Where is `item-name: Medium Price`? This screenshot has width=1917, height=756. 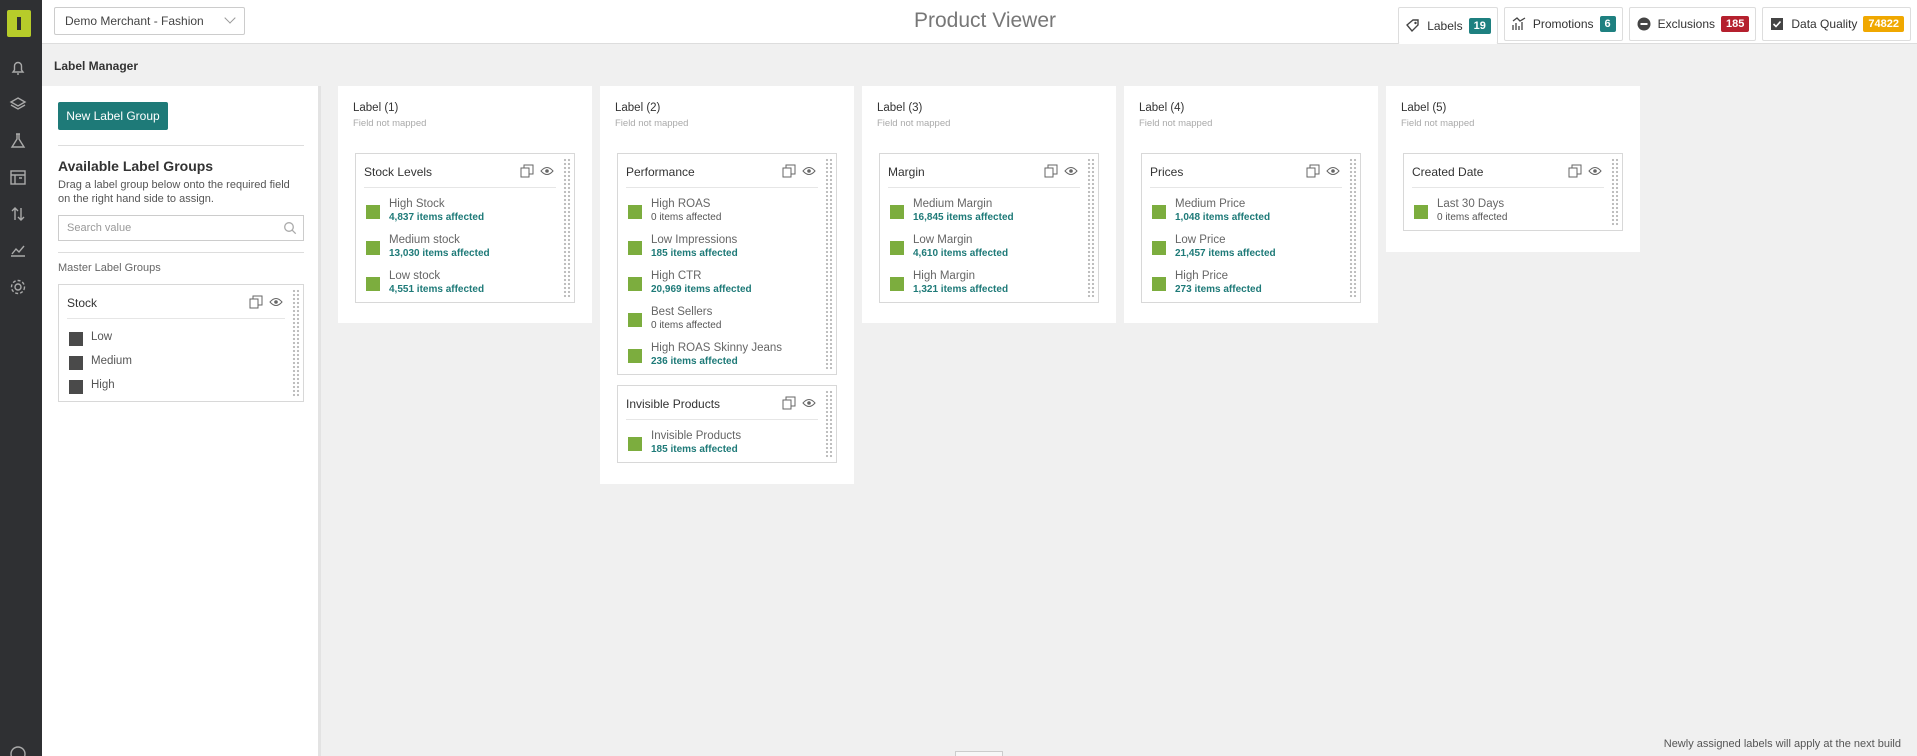 item-name: Medium Price is located at coordinates (1210, 204).